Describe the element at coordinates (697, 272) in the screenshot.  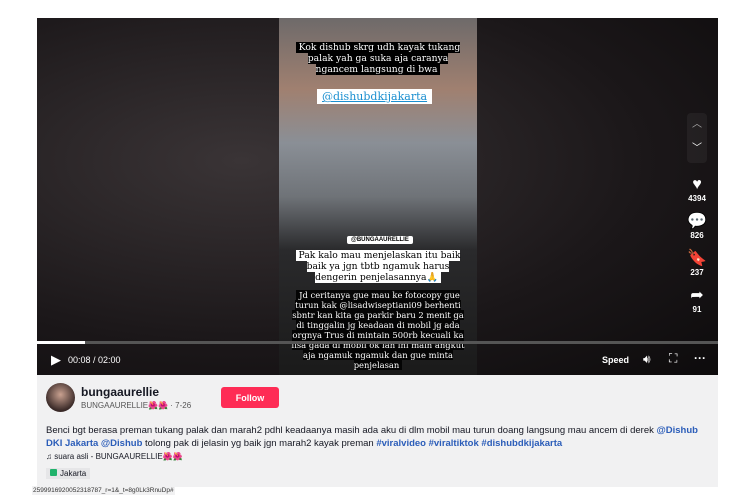
I see `save-count: 237` at that location.